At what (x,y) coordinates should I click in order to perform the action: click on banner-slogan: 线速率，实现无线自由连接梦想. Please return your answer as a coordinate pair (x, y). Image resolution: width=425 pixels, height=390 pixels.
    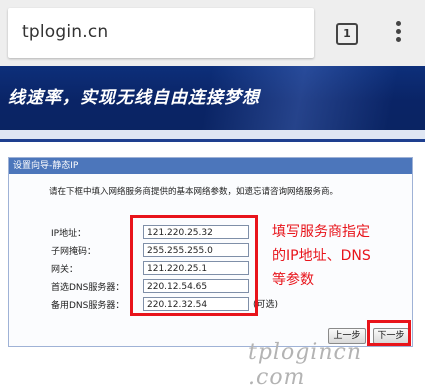
    Looking at the image, I should click on (134, 98).